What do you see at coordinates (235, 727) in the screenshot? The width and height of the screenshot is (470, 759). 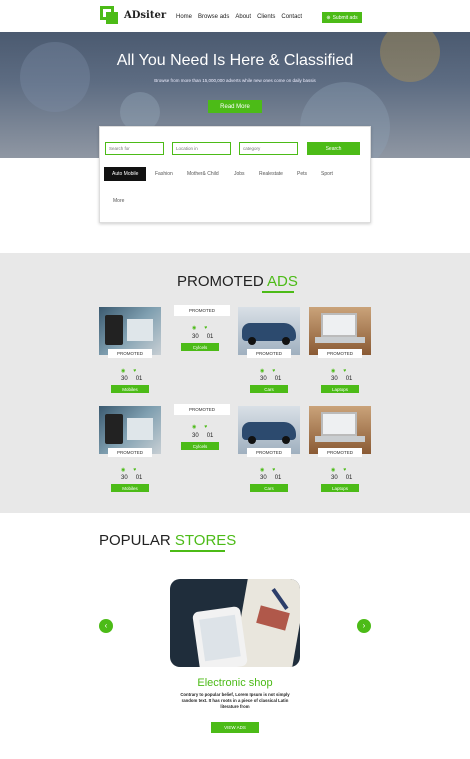 I see `view-ads-button: VIEW ADS` at bounding box center [235, 727].